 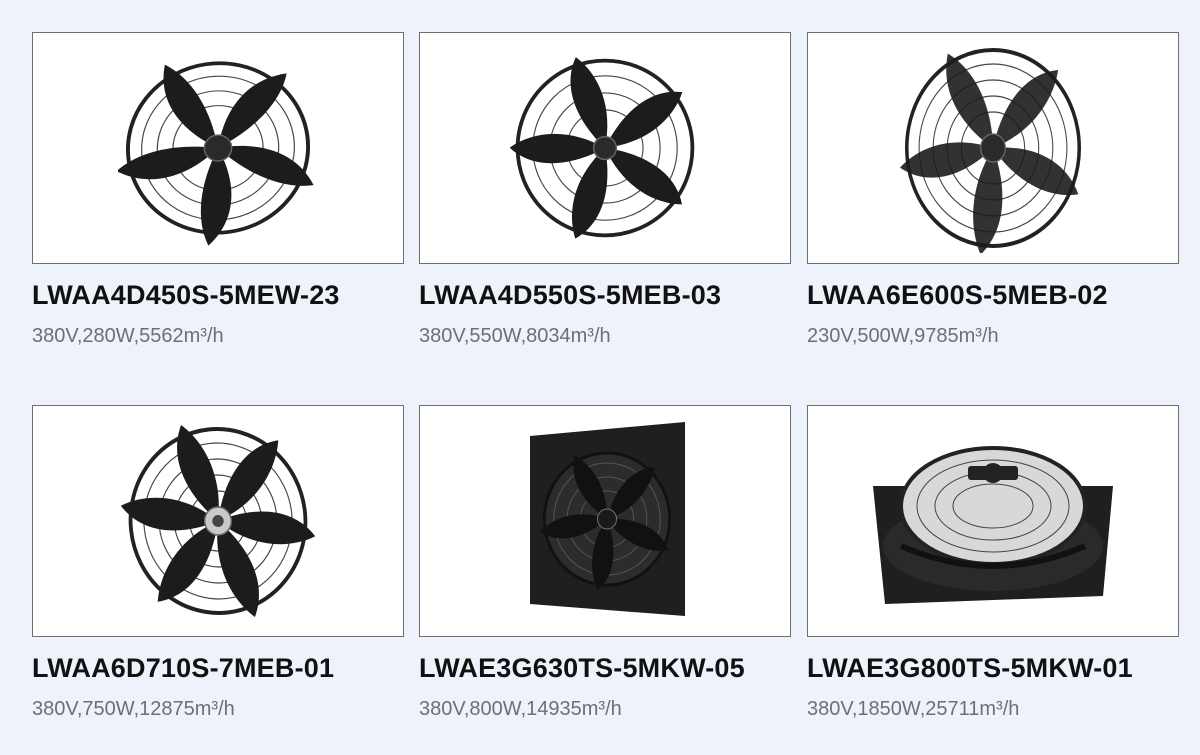 I want to click on wall-plate-fan-icon, so click(x=993, y=525).